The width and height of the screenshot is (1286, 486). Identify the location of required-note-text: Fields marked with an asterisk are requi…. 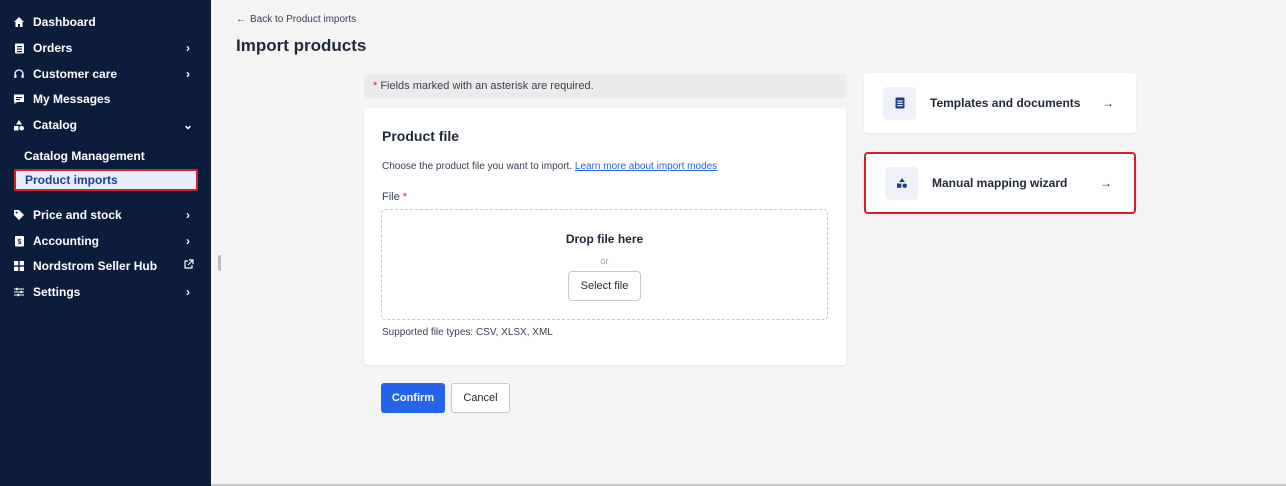
(485, 86).